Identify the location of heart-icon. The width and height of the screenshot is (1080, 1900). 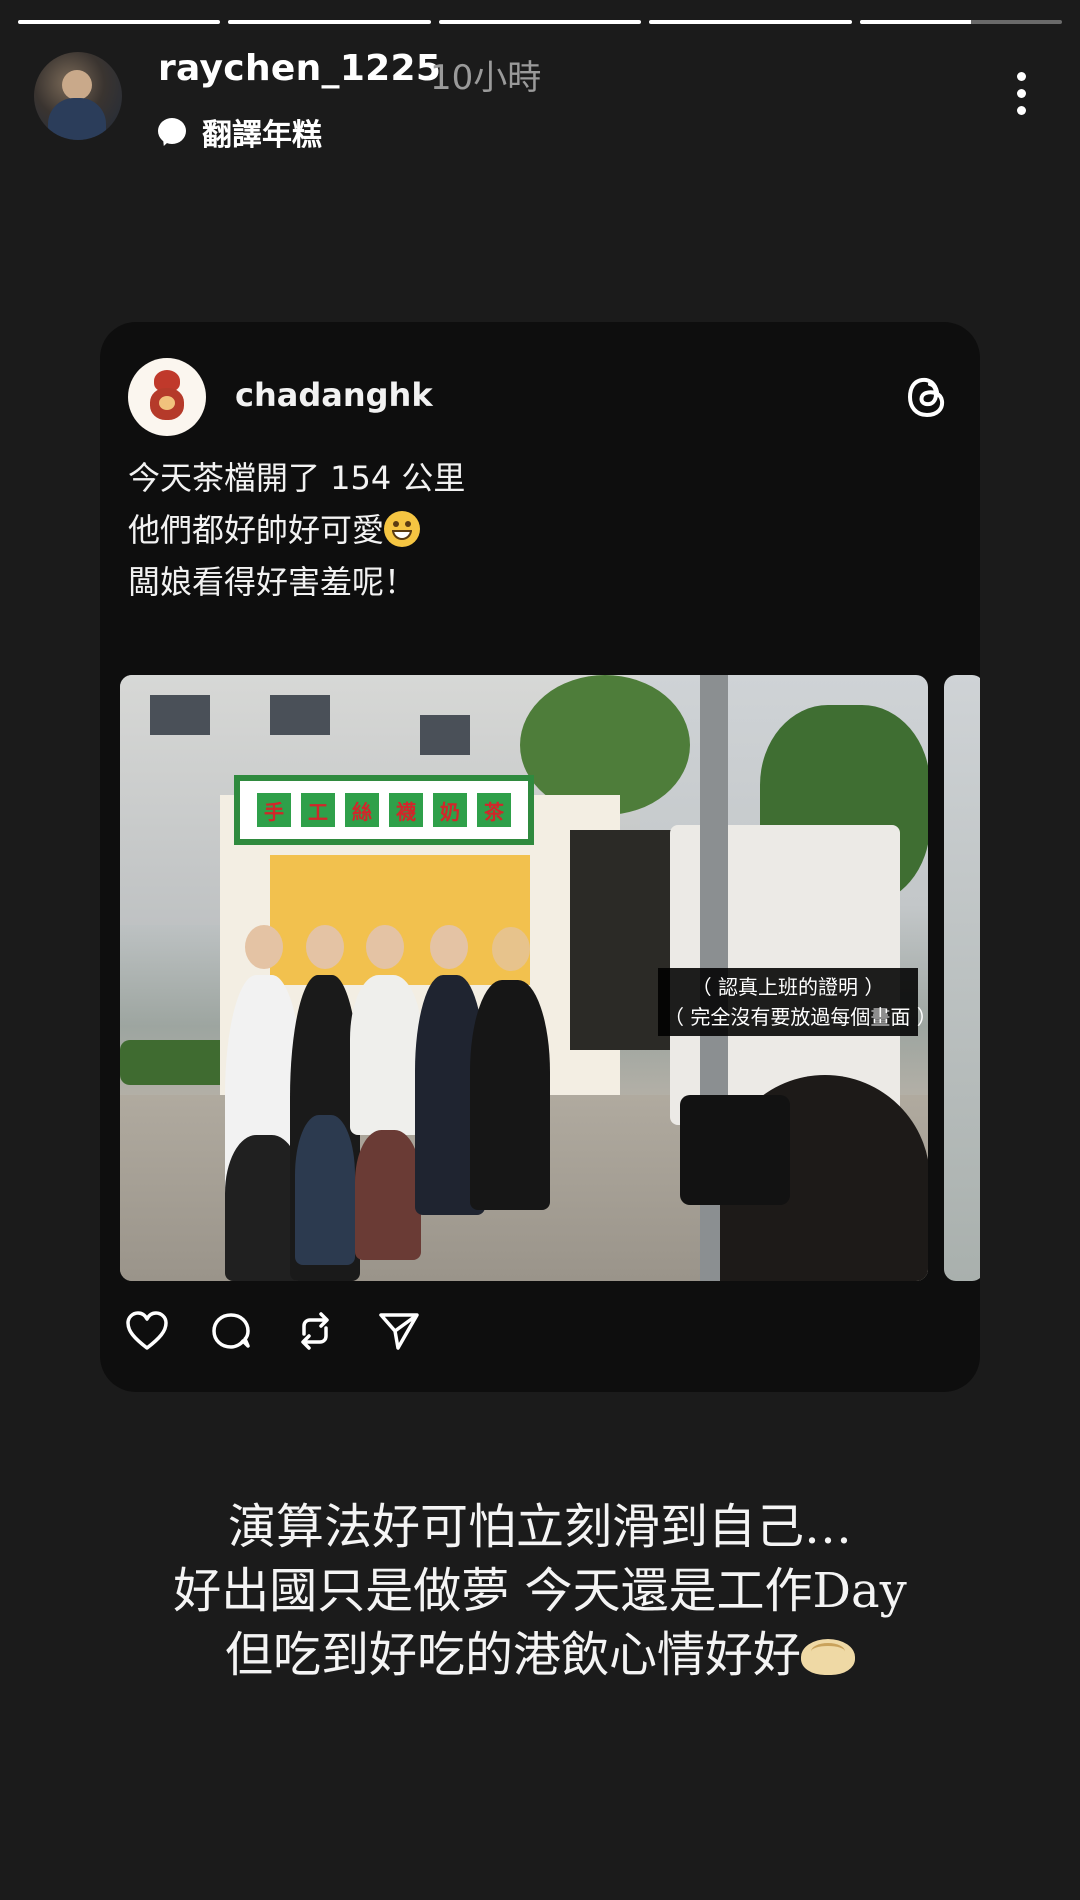
(147, 1331).